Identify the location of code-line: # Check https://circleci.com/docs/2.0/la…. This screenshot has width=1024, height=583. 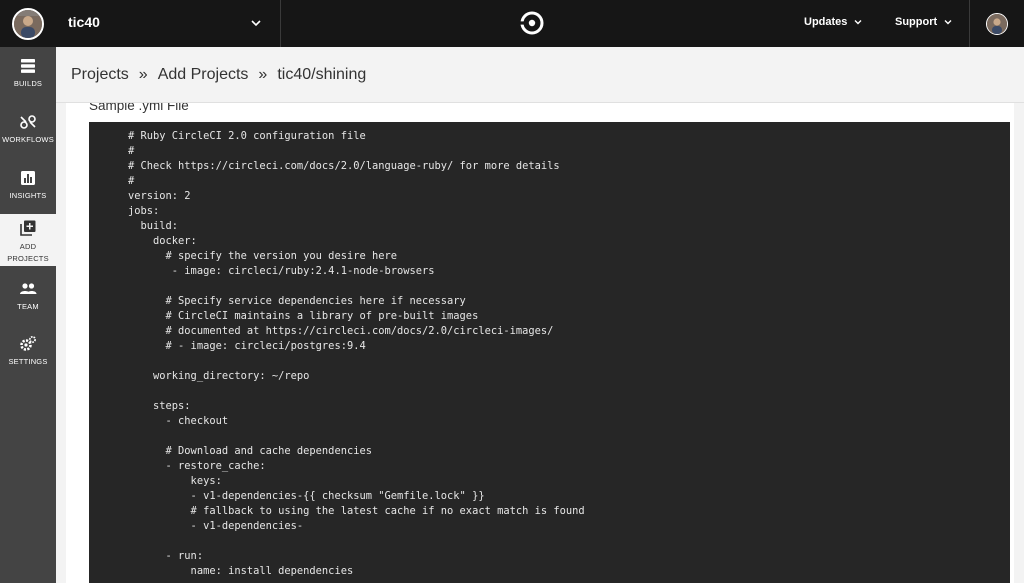
(344, 166).